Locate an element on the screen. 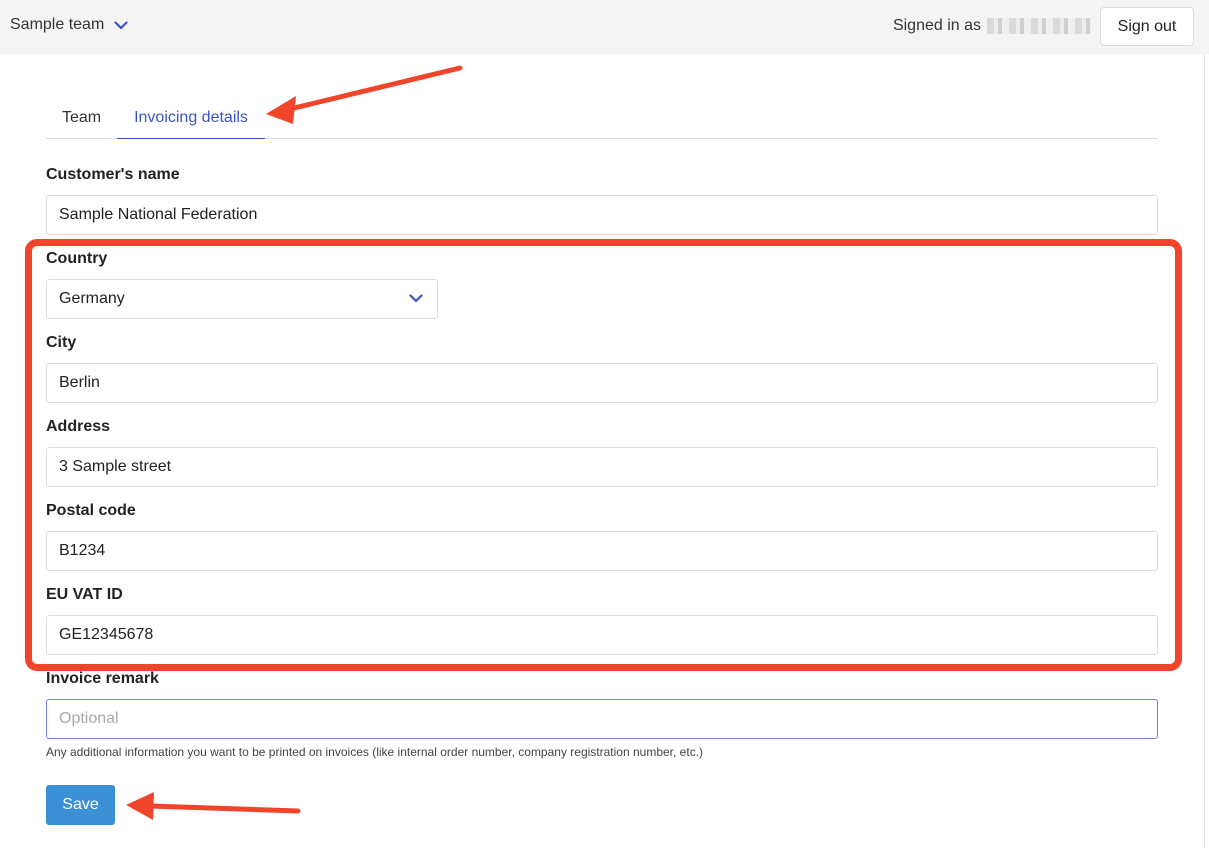 The height and width of the screenshot is (848, 1209). sign-out-button: Sign out is located at coordinates (1147, 26).